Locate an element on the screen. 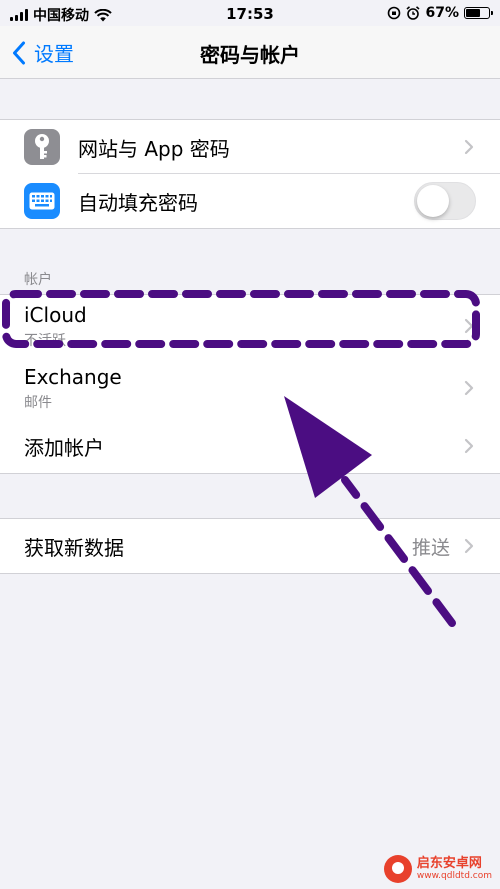 The image size is (500, 889). navigation-bar: 设置 密码与帐户 is located at coordinates (250, 52).